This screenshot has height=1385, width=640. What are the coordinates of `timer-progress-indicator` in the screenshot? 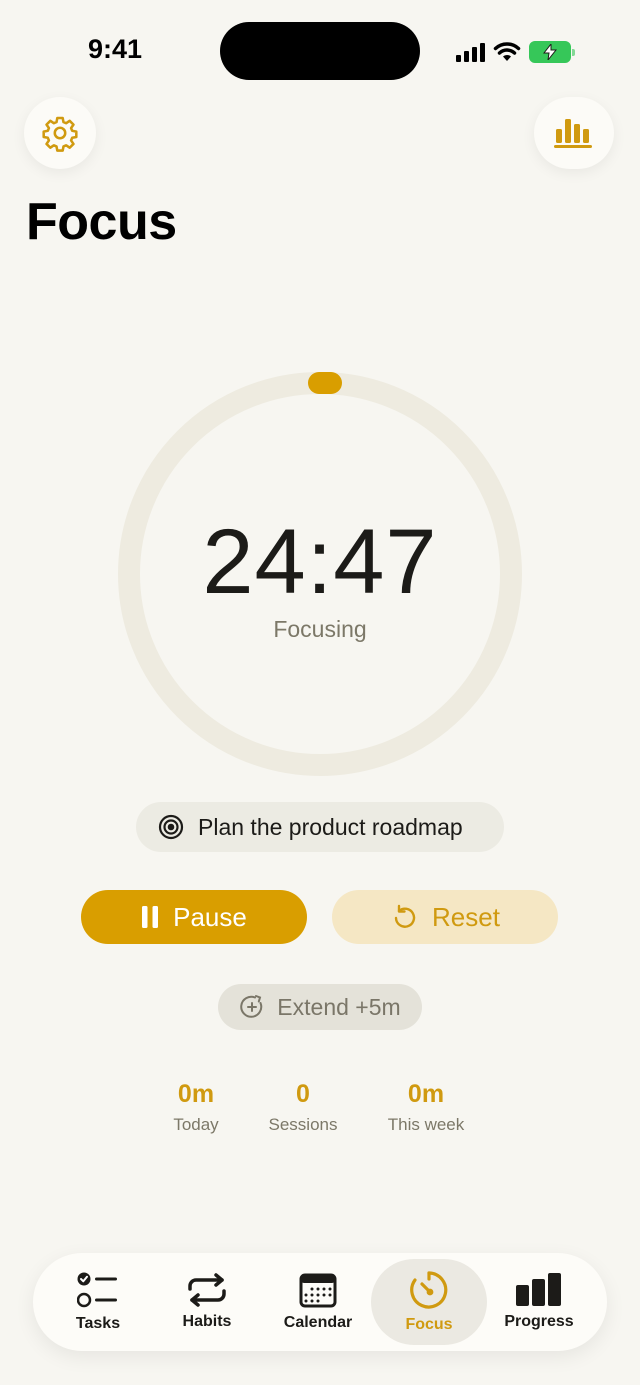 It's located at (325, 383).